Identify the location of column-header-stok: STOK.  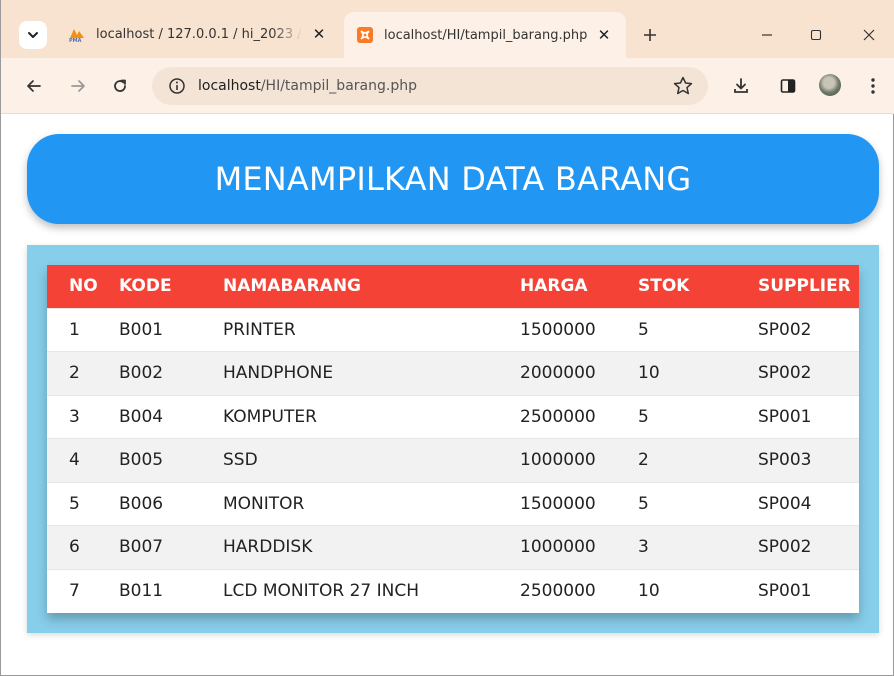
(664, 286).